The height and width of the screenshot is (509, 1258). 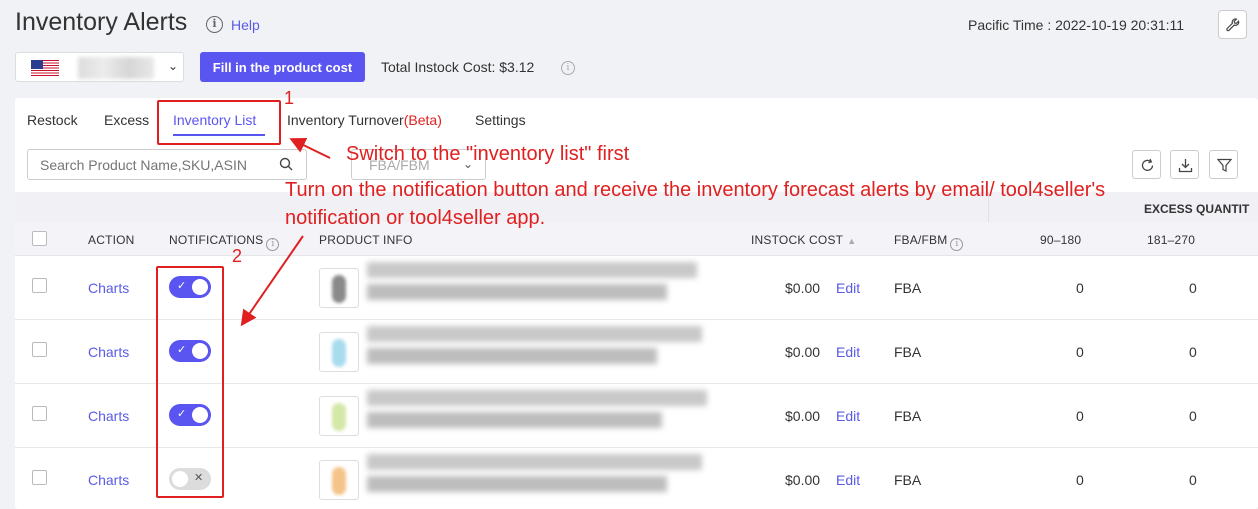 What do you see at coordinates (173, 66) in the screenshot?
I see `chevron-down-icon: ⌄` at bounding box center [173, 66].